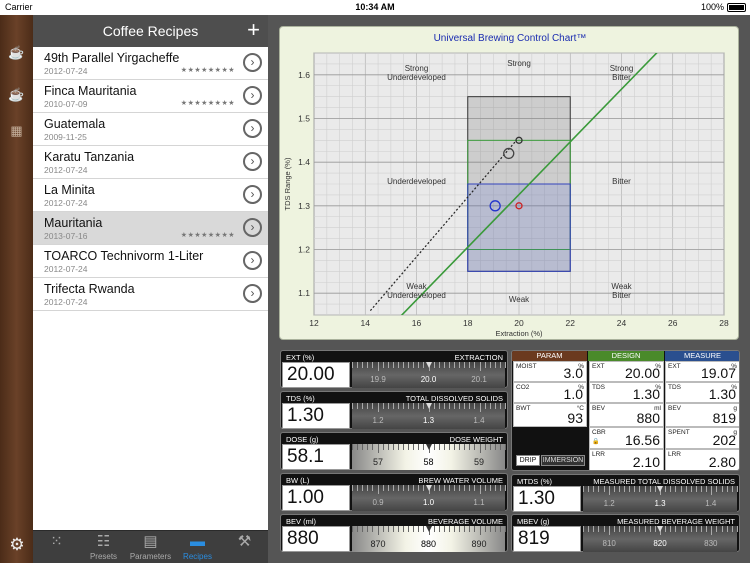  Describe the element at coordinates (702, 438) in the screenshot. I see `measure-cell: SPENT g 202` at that location.